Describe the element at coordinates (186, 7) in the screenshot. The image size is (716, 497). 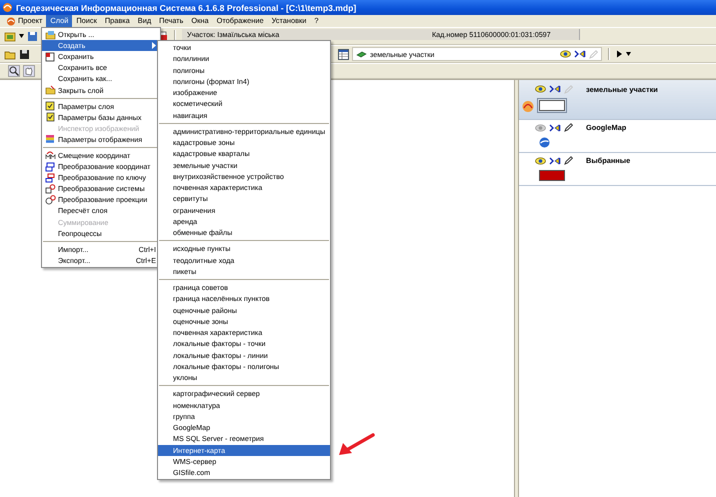
I see `window-title: Геодезическая Информационная Система 6.1.6.8 Professional - [C:\1\temp3.mdp]` at that location.